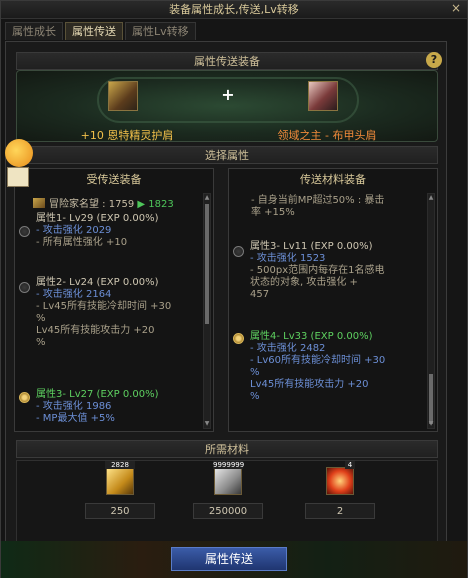 The image size is (468, 578). Describe the element at coordinates (120, 478) in the screenshot. I see `gold-crystal-icon: 2828` at that location.